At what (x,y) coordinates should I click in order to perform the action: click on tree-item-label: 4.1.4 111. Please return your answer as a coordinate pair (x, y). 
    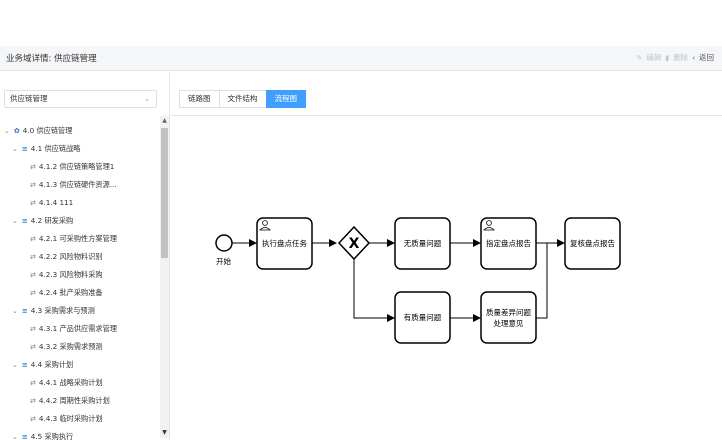
    Looking at the image, I should click on (56, 202).